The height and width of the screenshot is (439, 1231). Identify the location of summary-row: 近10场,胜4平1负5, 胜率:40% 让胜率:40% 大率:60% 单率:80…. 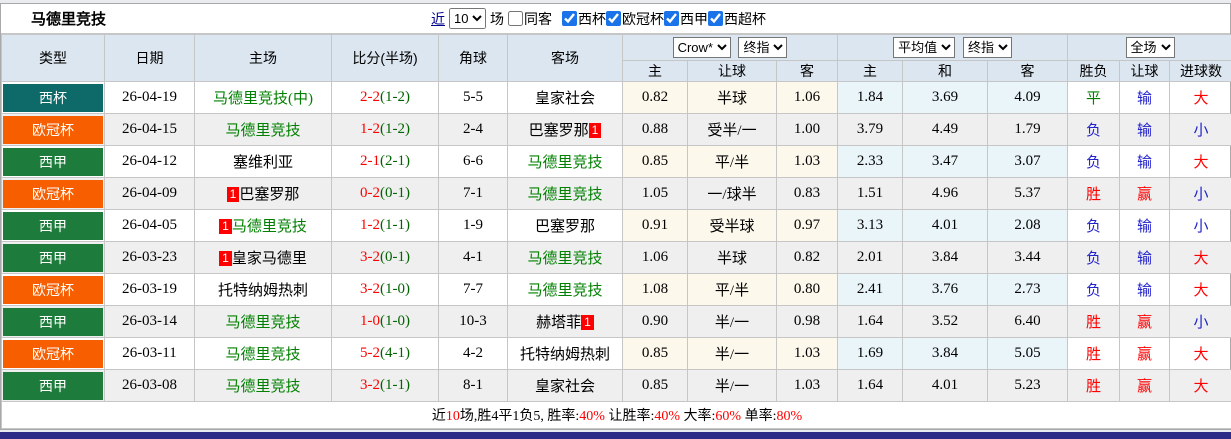
(616, 415).